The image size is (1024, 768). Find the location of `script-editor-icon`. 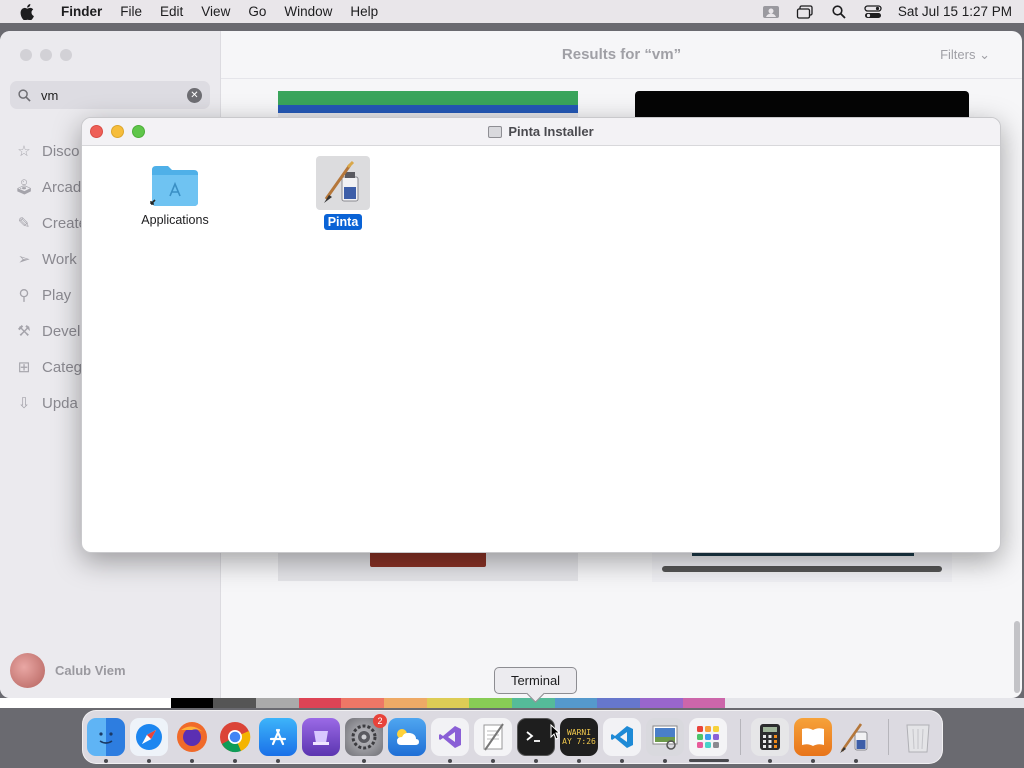

script-editor-icon is located at coordinates (493, 737).